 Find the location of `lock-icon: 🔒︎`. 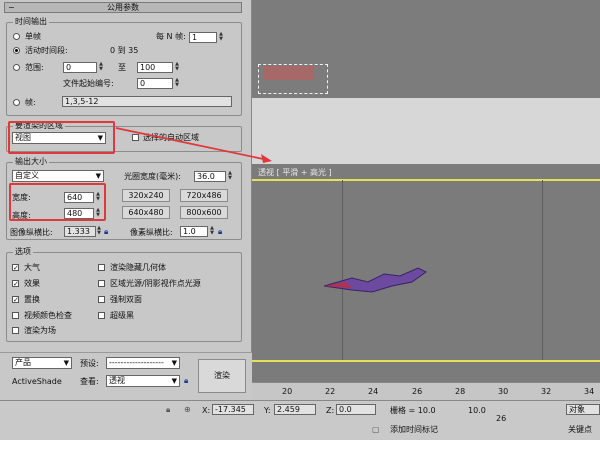

lock-icon: 🔒︎ is located at coordinates (168, 410).